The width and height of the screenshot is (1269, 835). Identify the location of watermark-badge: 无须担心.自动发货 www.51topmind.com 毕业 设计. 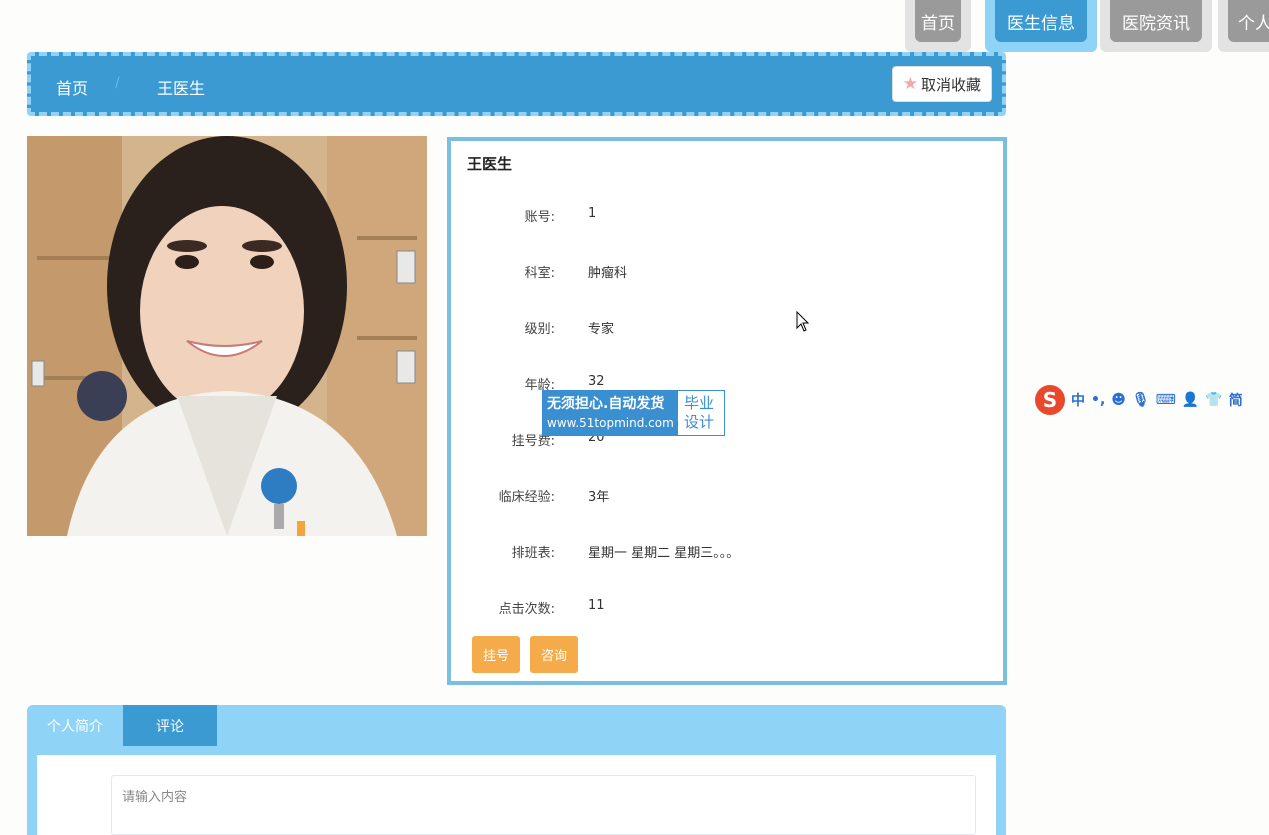
(633, 413).